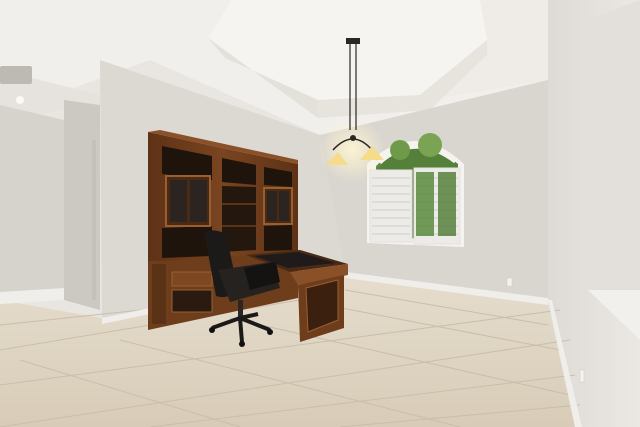 This screenshot has width=640, height=427. What do you see at coordinates (223, 230) in the screenshot?
I see `wood-hutch` at bounding box center [223, 230].